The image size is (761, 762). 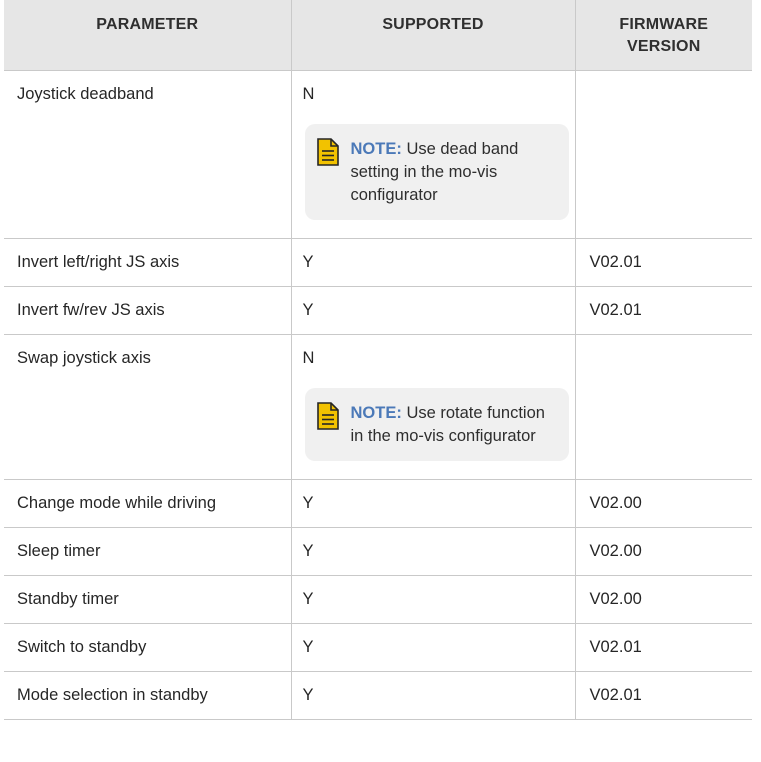 I want to click on table-row: Switch to standby Y V02.01, so click(x=378, y=647).